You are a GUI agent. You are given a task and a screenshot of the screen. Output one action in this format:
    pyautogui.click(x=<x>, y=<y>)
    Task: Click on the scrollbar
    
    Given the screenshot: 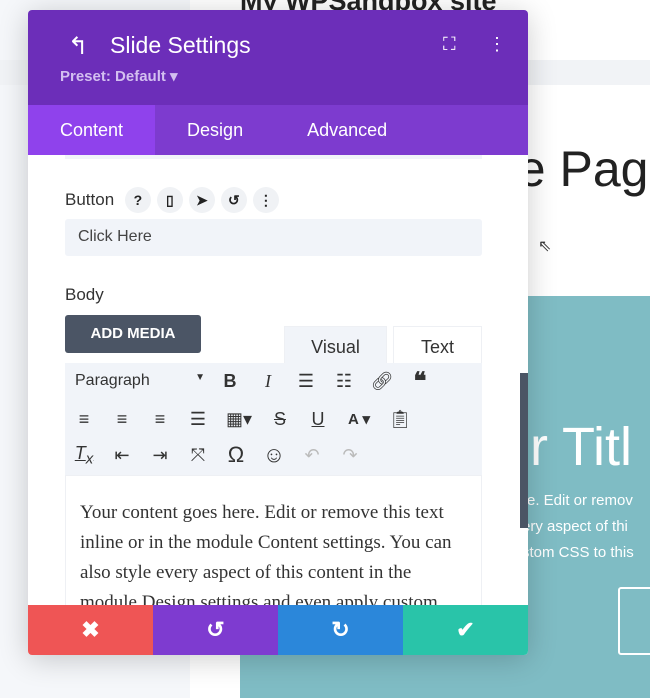 What is the action you would take?
    pyautogui.click(x=524, y=450)
    